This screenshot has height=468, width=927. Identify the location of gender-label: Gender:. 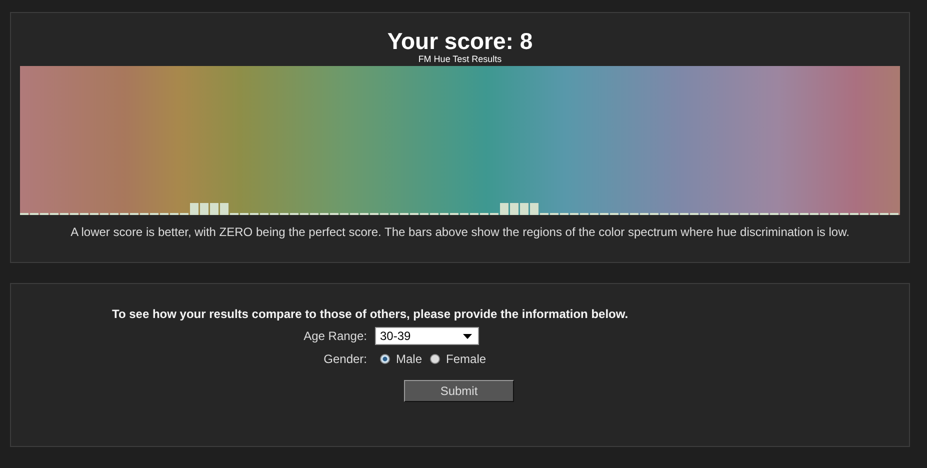
(344, 359).